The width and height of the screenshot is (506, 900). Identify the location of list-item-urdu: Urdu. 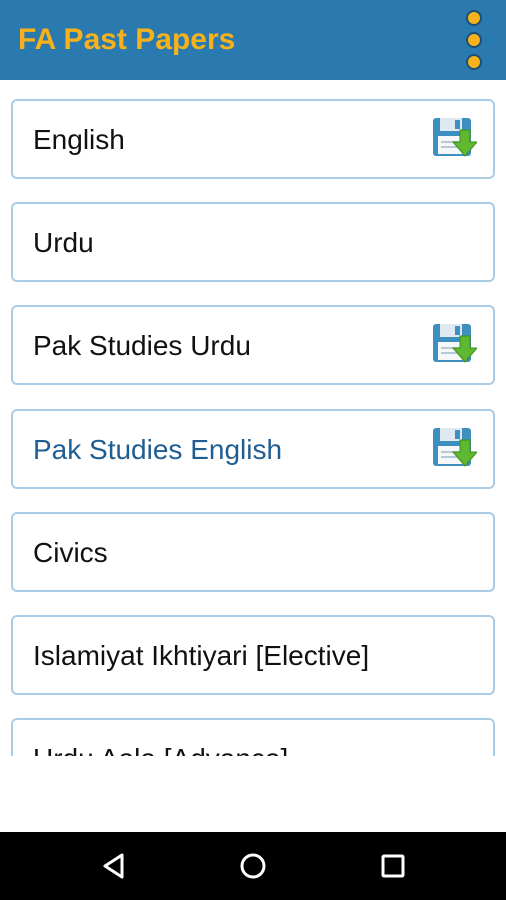
(253, 242).